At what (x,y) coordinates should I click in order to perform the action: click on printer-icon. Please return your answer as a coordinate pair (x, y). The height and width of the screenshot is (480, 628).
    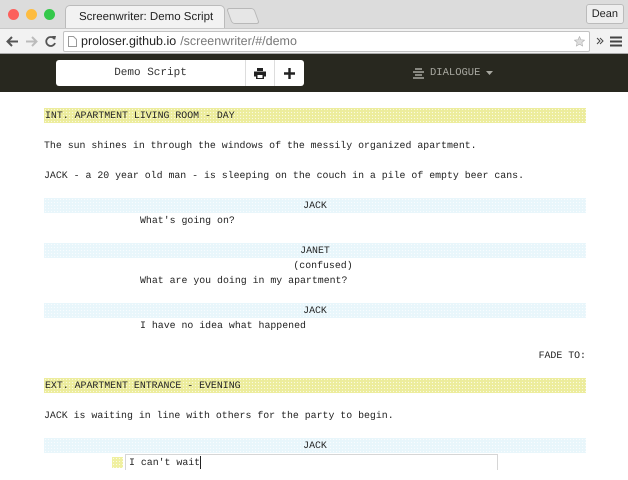
    Looking at the image, I should click on (260, 73).